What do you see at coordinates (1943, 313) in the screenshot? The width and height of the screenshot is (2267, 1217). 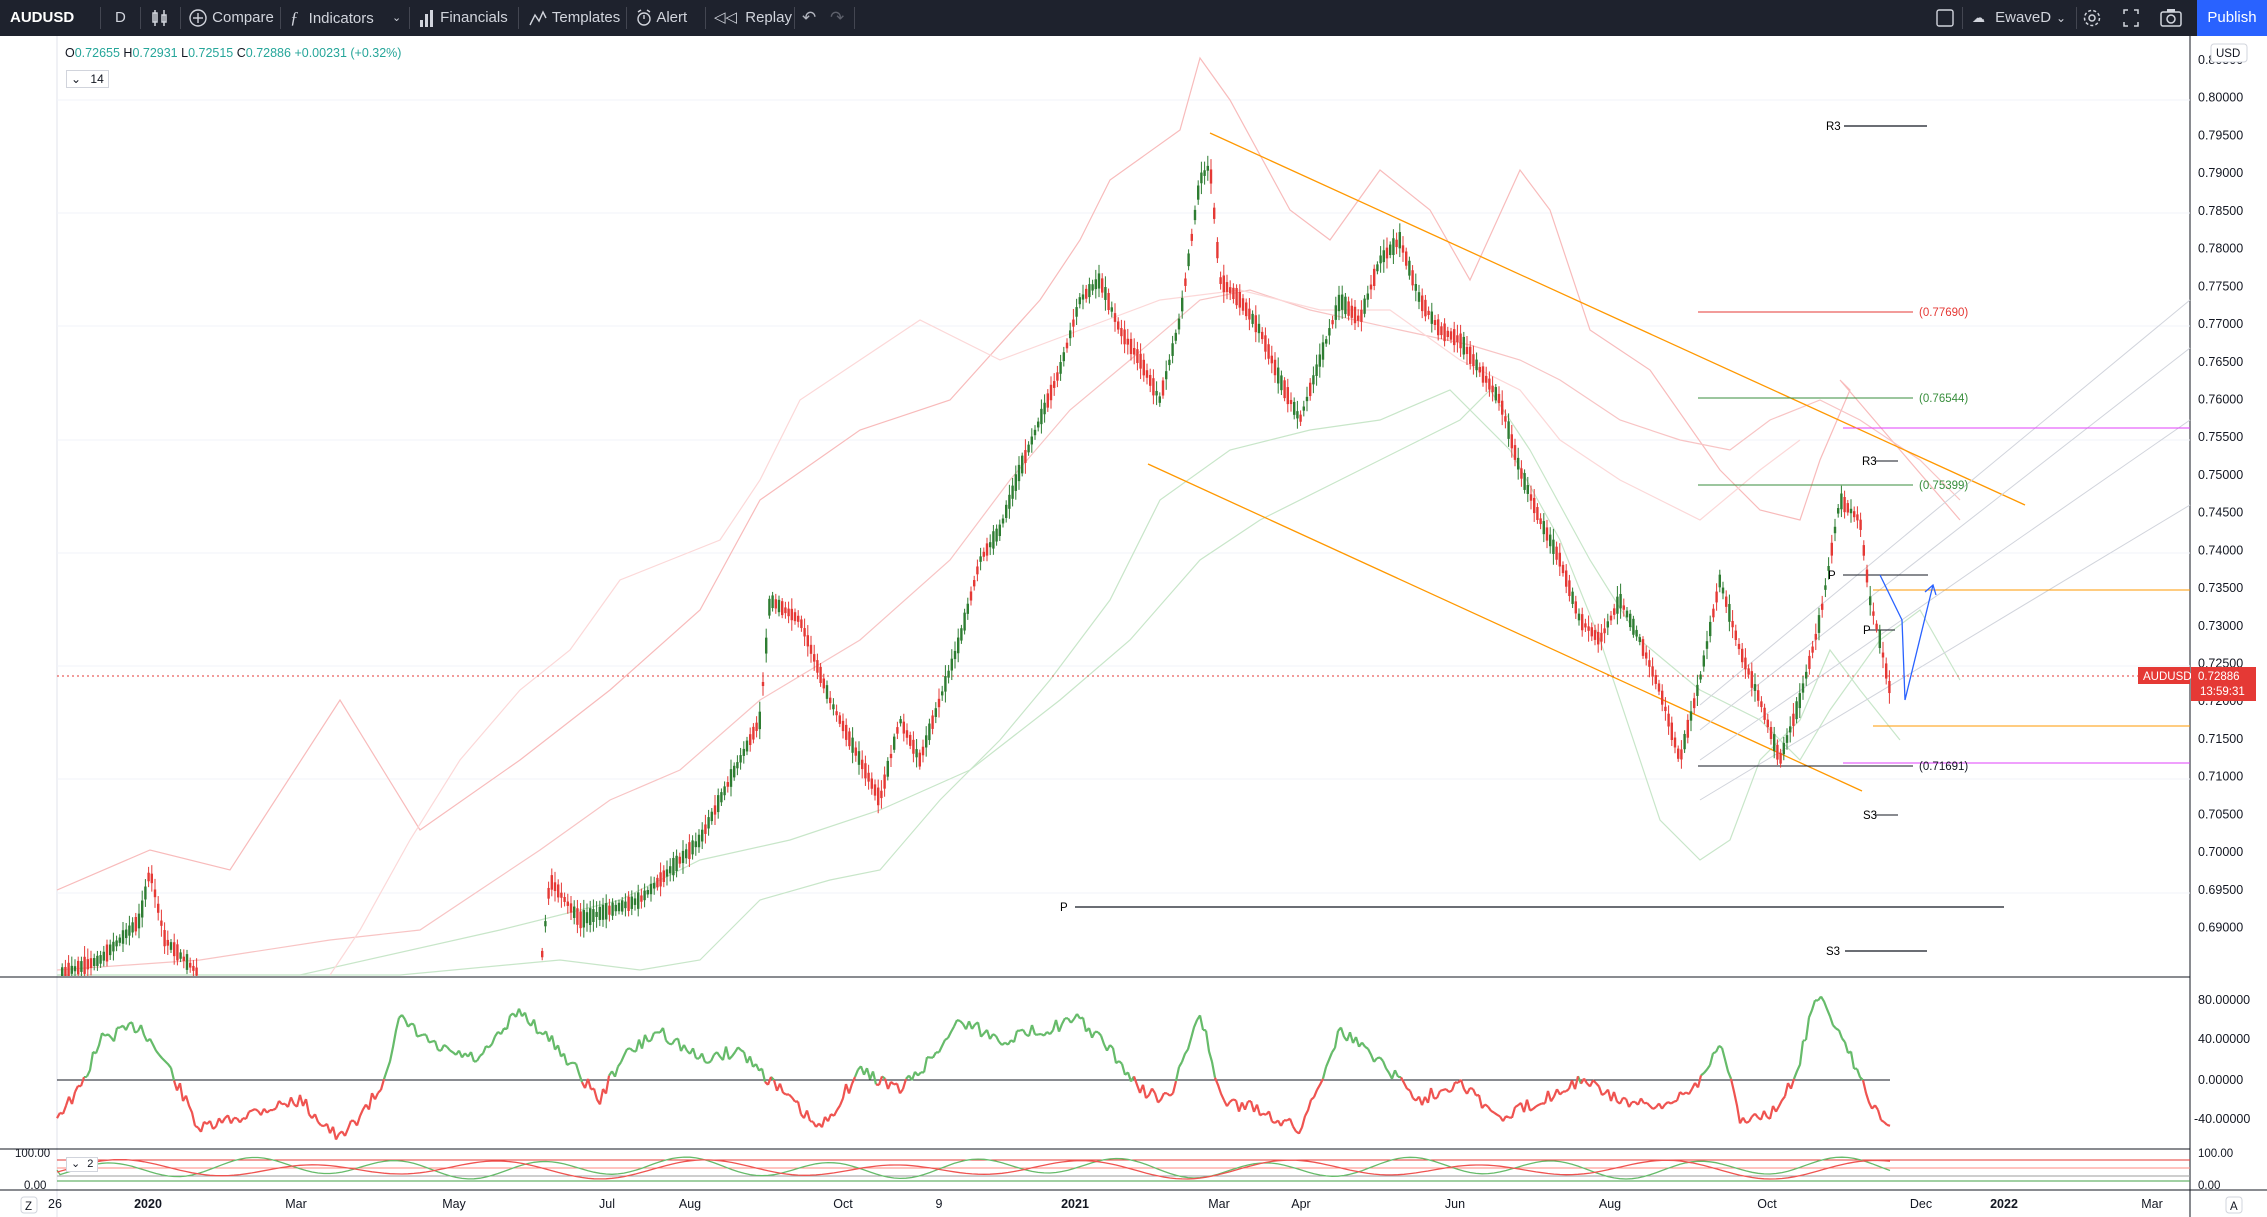 I see `fib-level-1: (0.77690)` at bounding box center [1943, 313].